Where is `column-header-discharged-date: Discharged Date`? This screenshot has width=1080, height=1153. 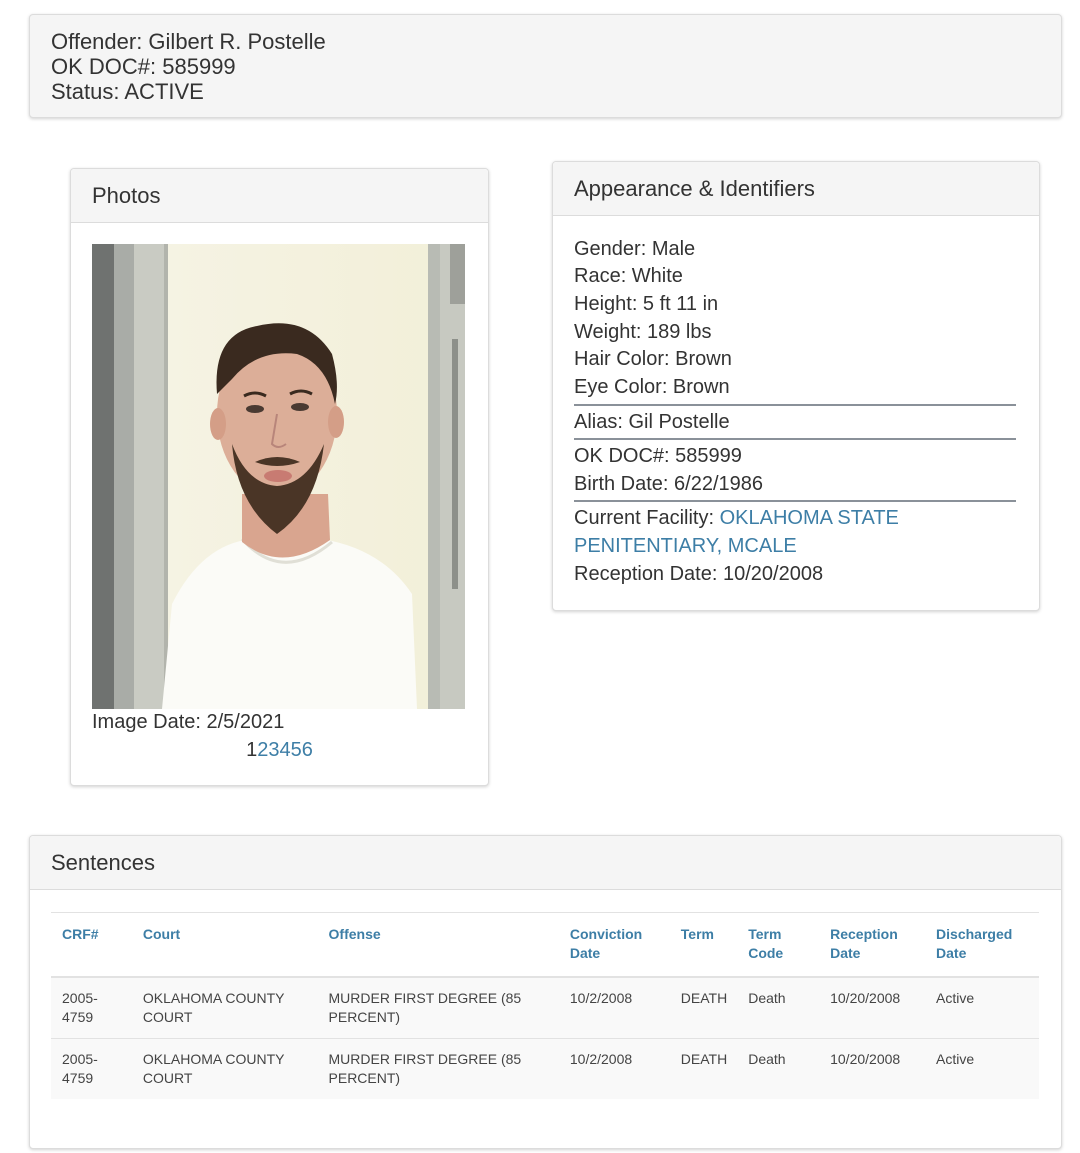 column-header-discharged-date: Discharged Date is located at coordinates (982, 945).